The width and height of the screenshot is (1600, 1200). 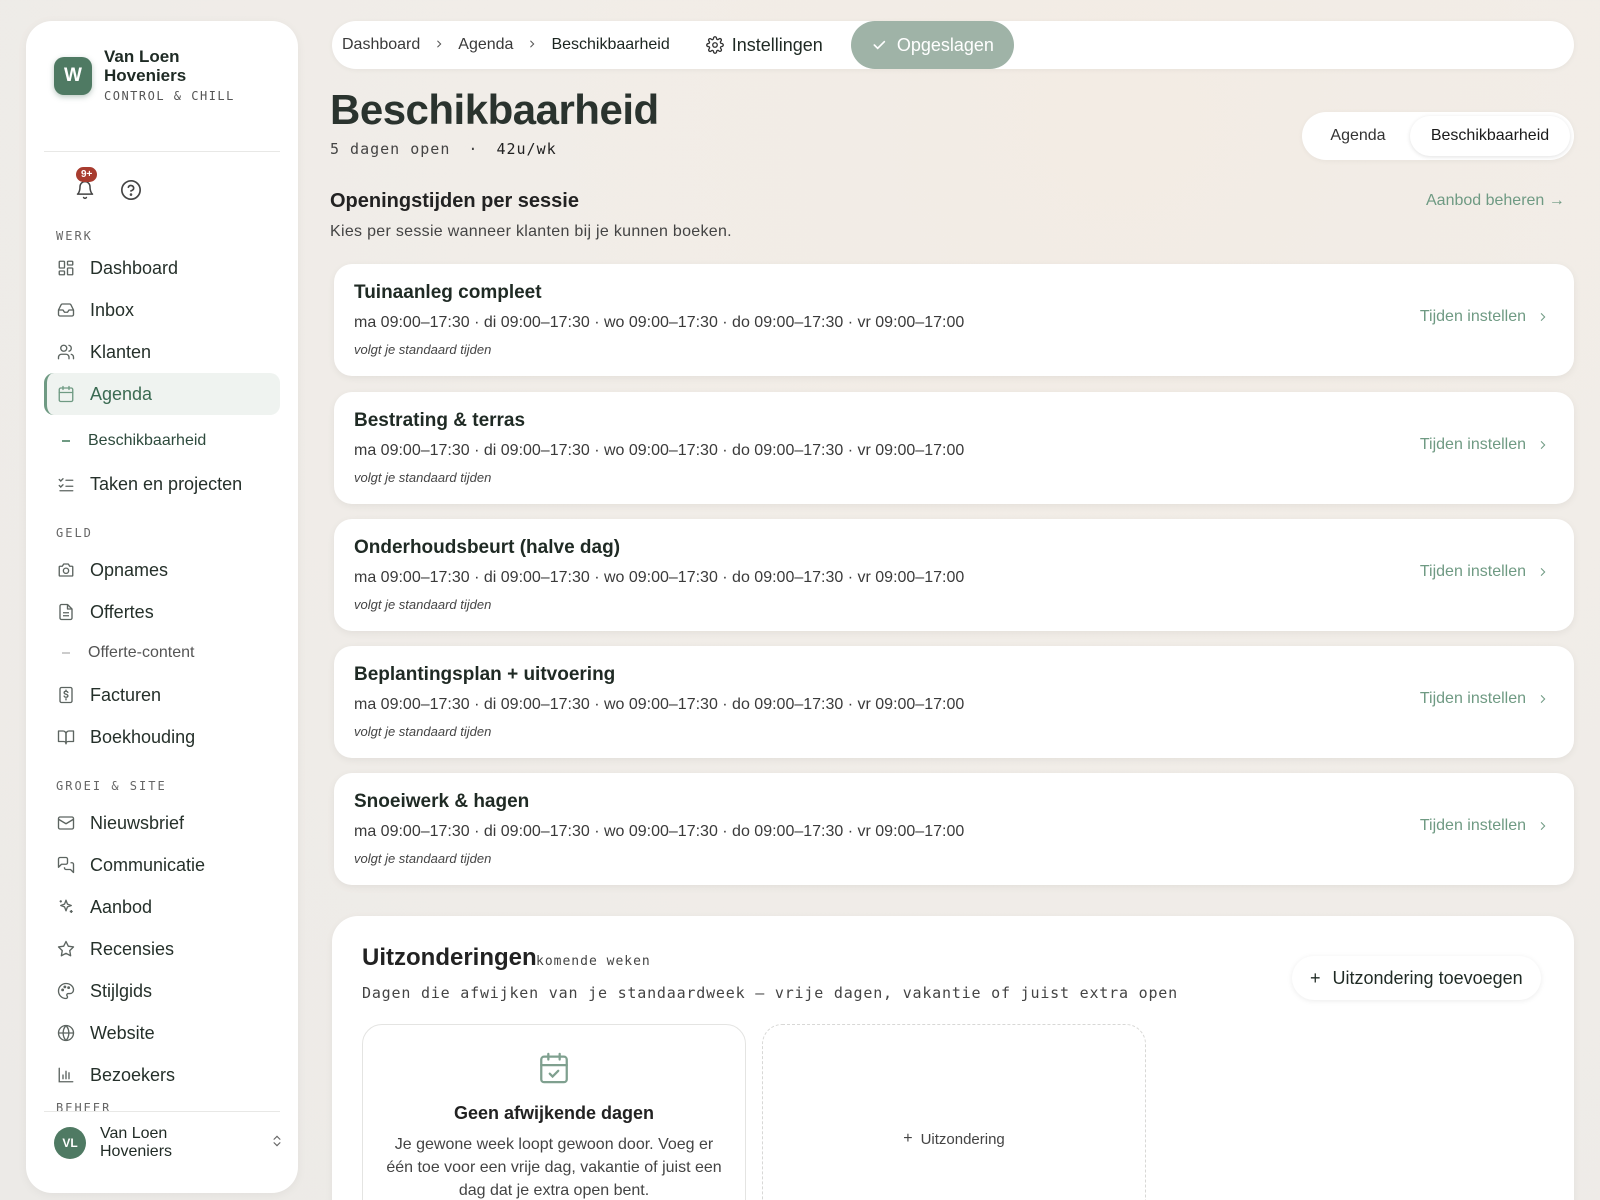 What do you see at coordinates (162, 352) in the screenshot?
I see `sidebar-item-klanten: Klanten` at bounding box center [162, 352].